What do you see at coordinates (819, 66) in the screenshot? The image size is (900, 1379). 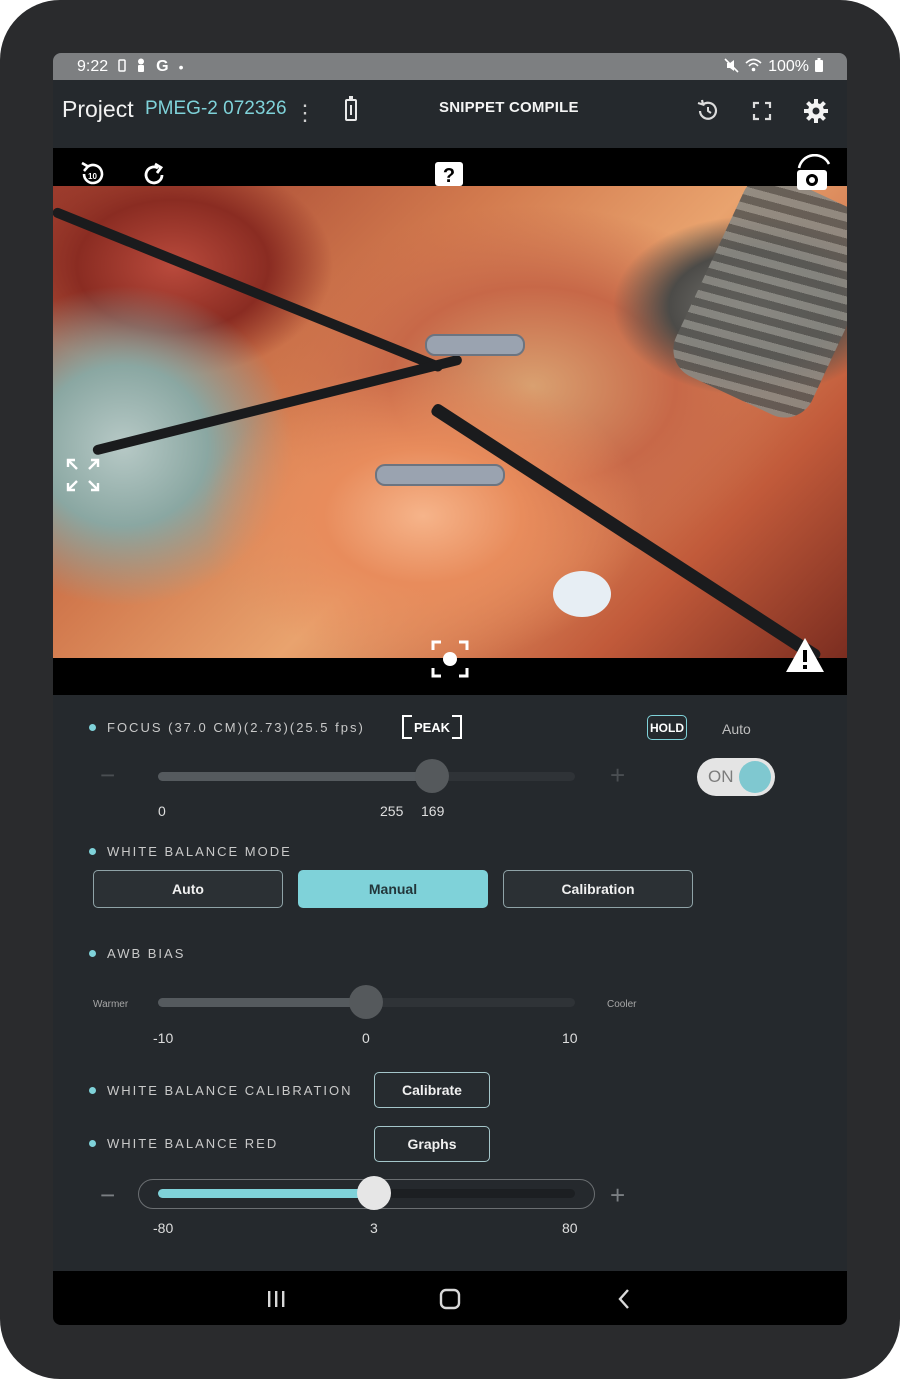 I see `battery-icon` at bounding box center [819, 66].